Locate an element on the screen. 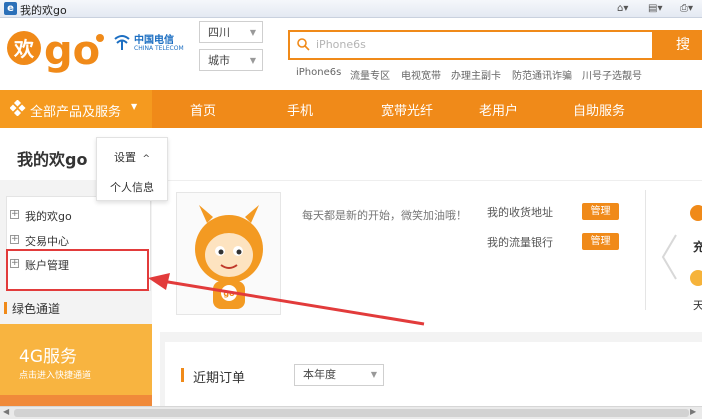  hot-link: iPhone6s is located at coordinates (318, 72).